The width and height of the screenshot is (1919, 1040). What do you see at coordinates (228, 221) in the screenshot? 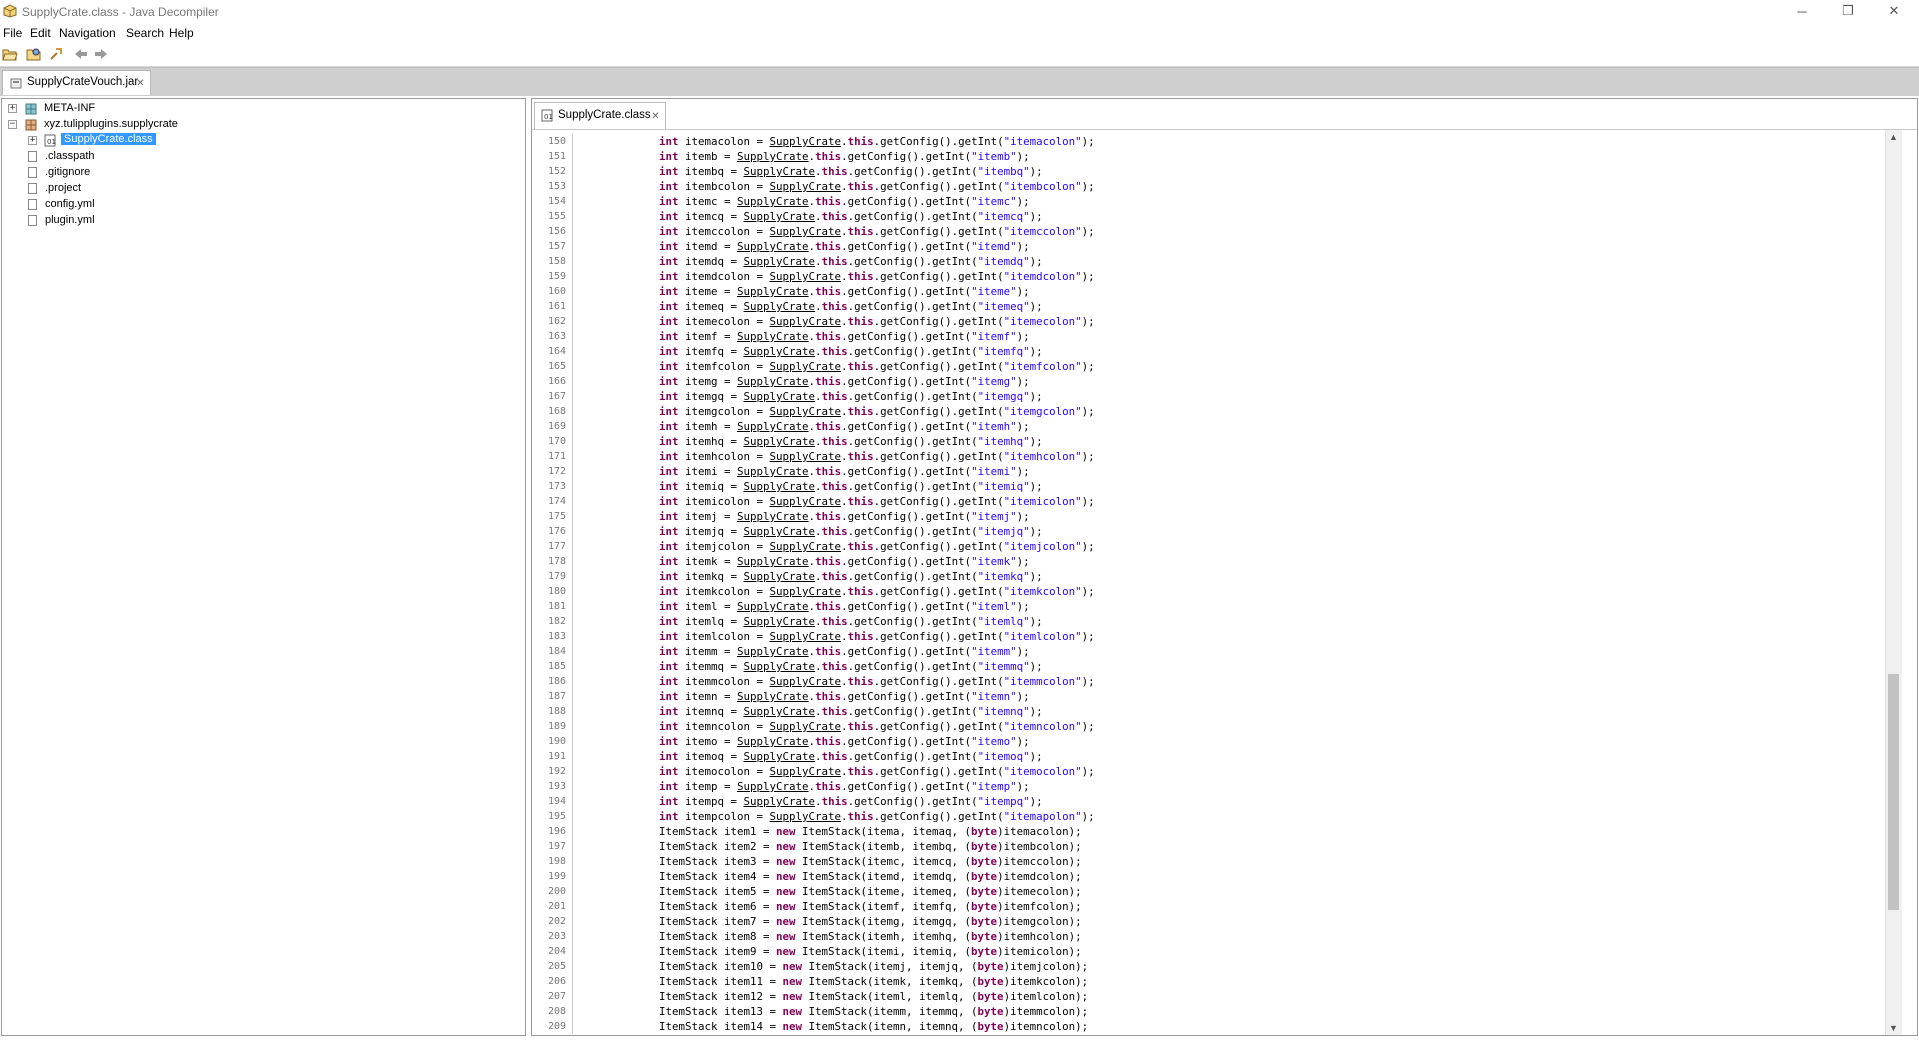
I see `tree-item-plugin-yml: plugin.yml` at bounding box center [228, 221].